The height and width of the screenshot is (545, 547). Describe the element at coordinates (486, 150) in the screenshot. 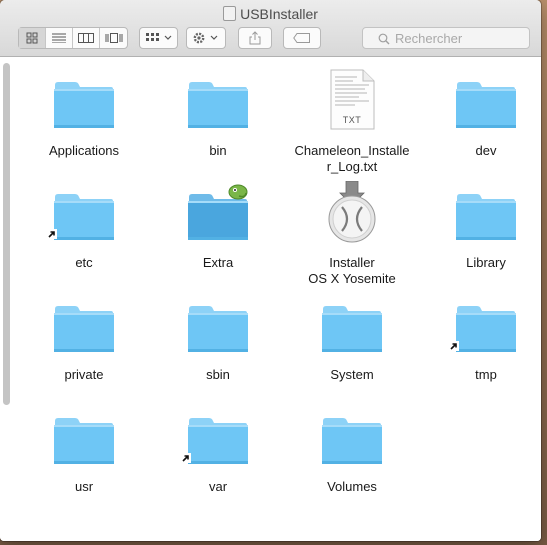

I see `file-item-label: dev` at that location.